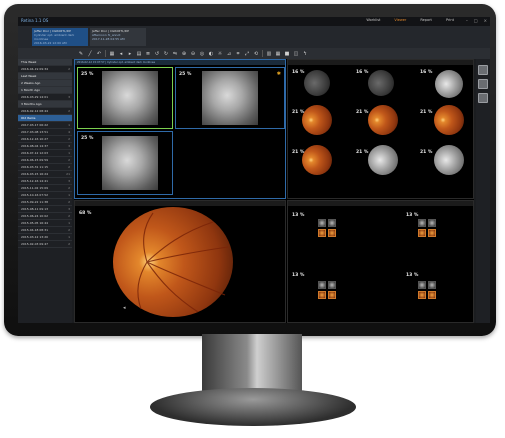 The width and height of the screenshot is (505, 438). Describe the element at coordinates (45, 132) in the screenshot. I see `study-list-item: 2017-03-08 13:51 4` at that location.